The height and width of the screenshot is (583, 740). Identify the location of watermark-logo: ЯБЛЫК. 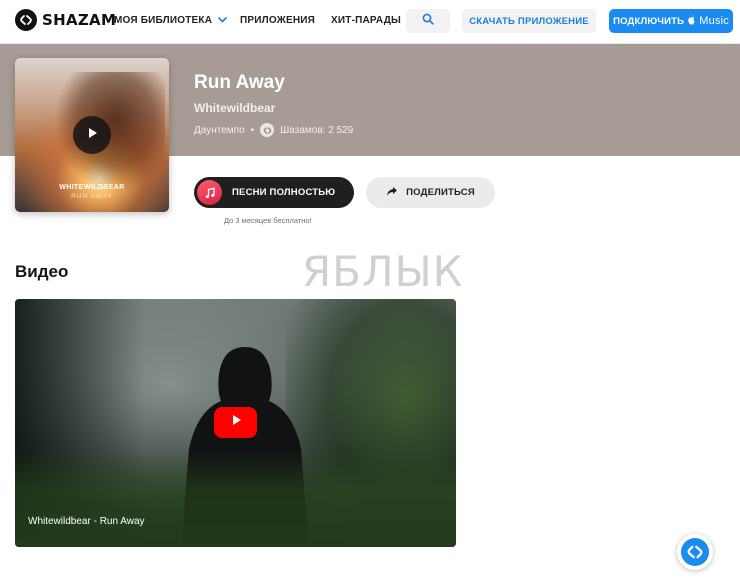
(383, 271).